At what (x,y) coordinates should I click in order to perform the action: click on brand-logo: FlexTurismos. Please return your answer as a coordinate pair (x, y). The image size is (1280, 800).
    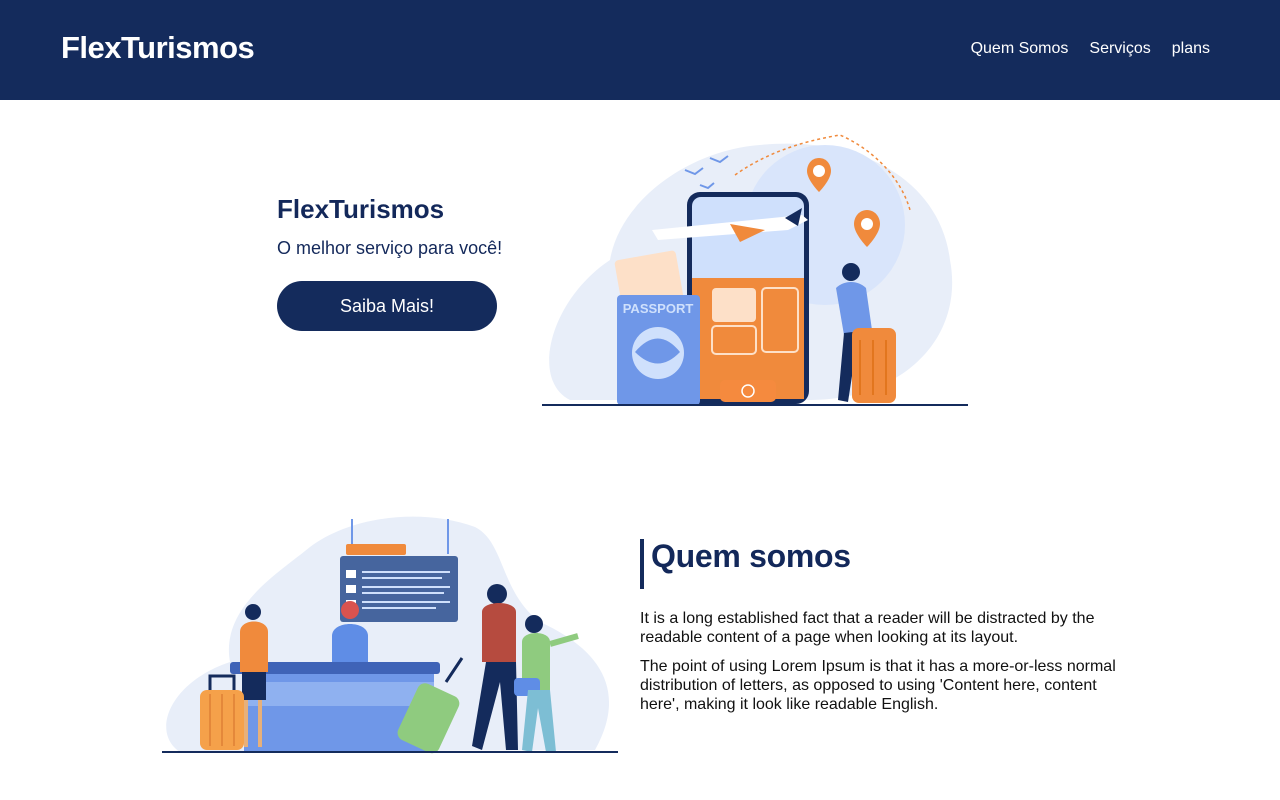
    Looking at the image, I should click on (158, 48).